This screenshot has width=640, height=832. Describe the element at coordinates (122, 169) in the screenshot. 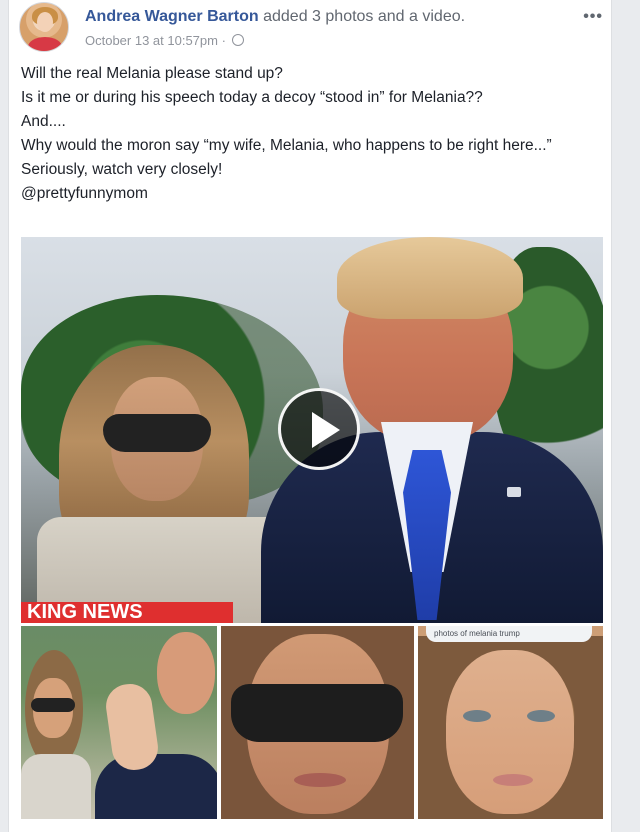

I see `post-line-5: Seriously, watch very closely!` at that location.